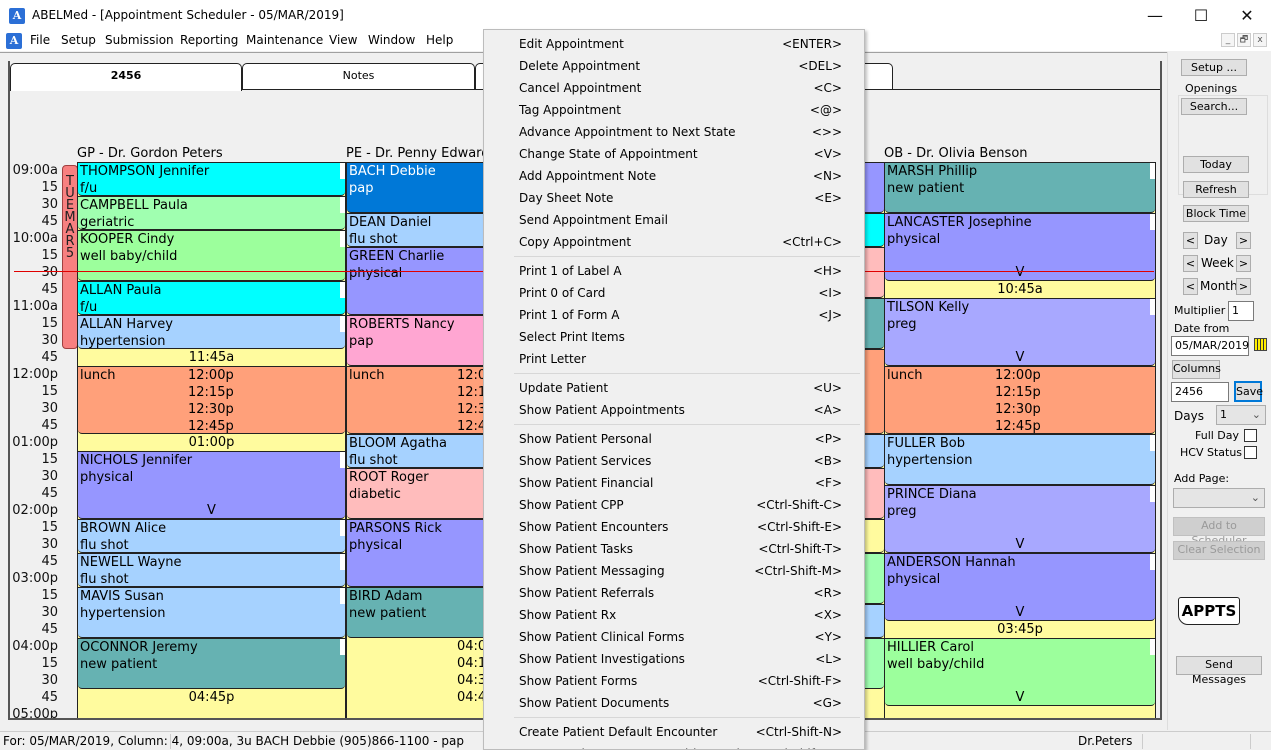 The height and width of the screenshot is (750, 1271). Describe the element at coordinates (674, 388) in the screenshot. I see `context-menu-item: Update Patient <U>` at that location.